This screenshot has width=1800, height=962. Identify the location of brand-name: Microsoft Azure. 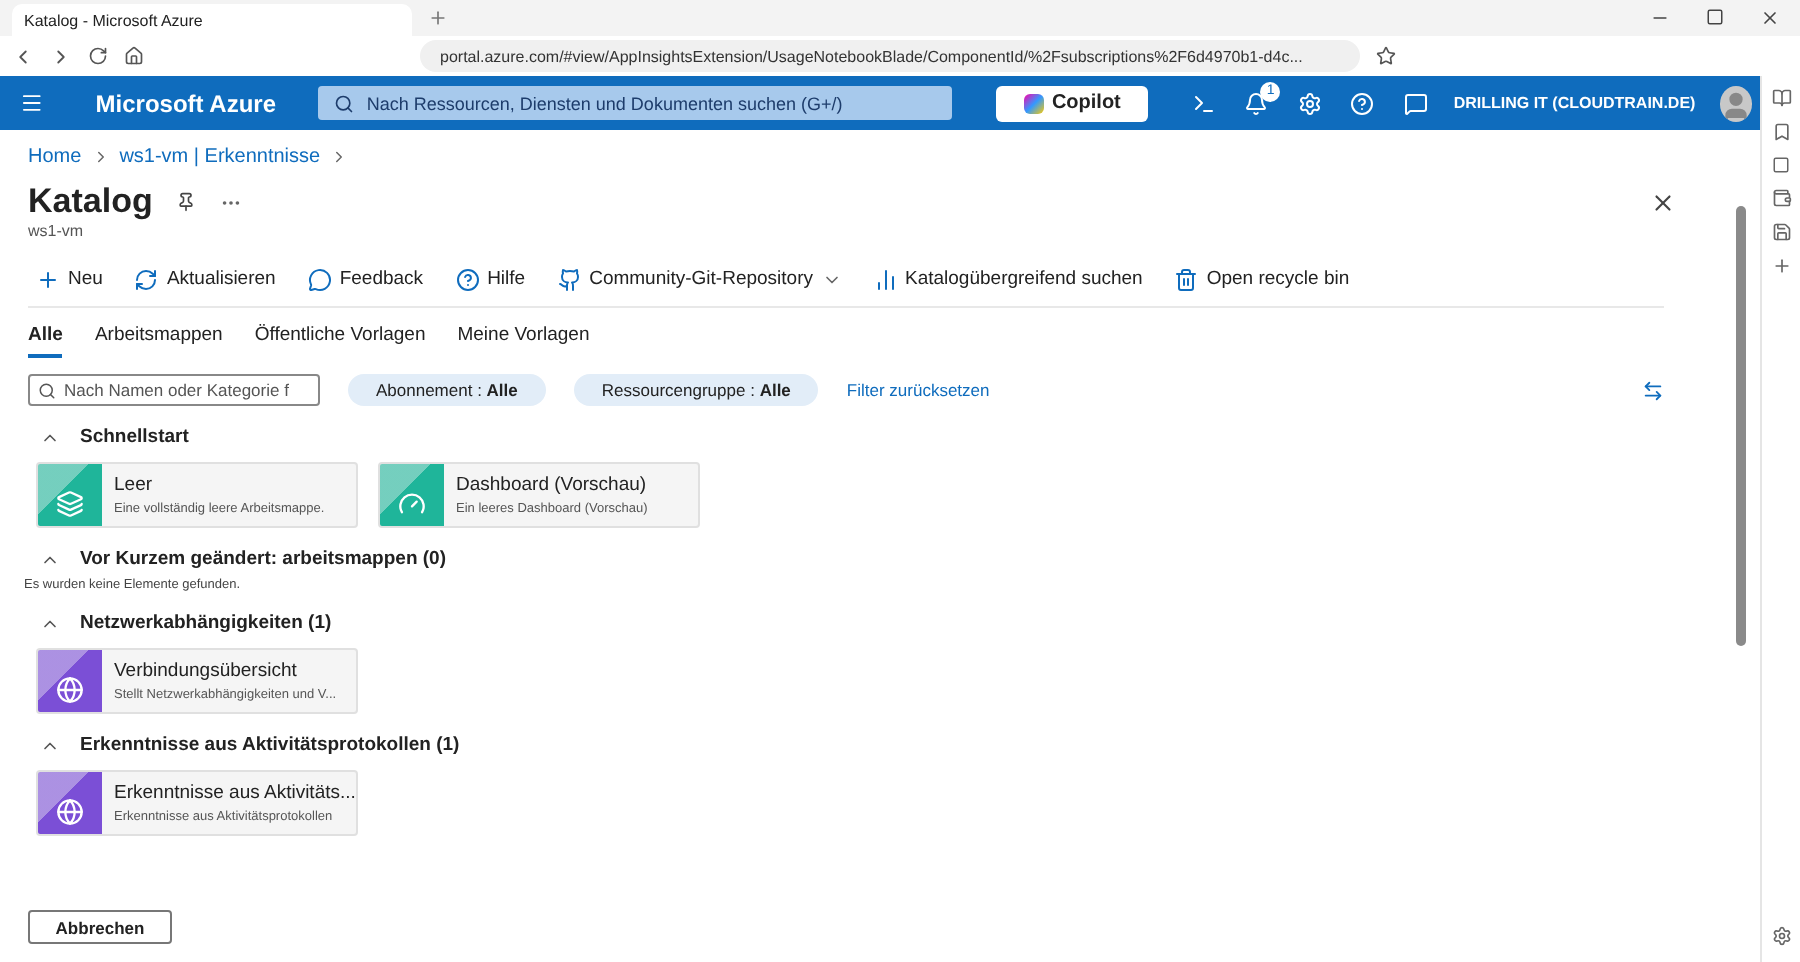
(186, 103).